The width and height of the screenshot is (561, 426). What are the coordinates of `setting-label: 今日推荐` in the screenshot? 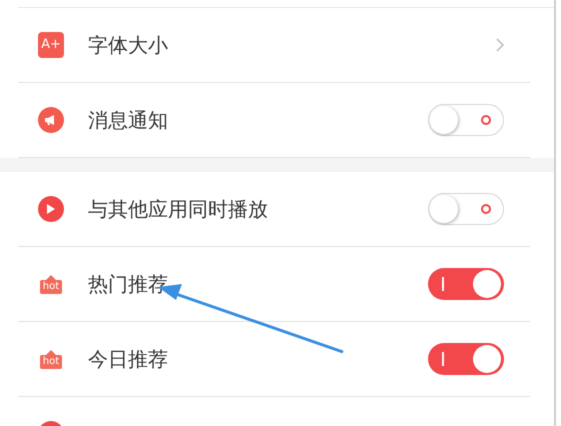 It's located at (128, 359).